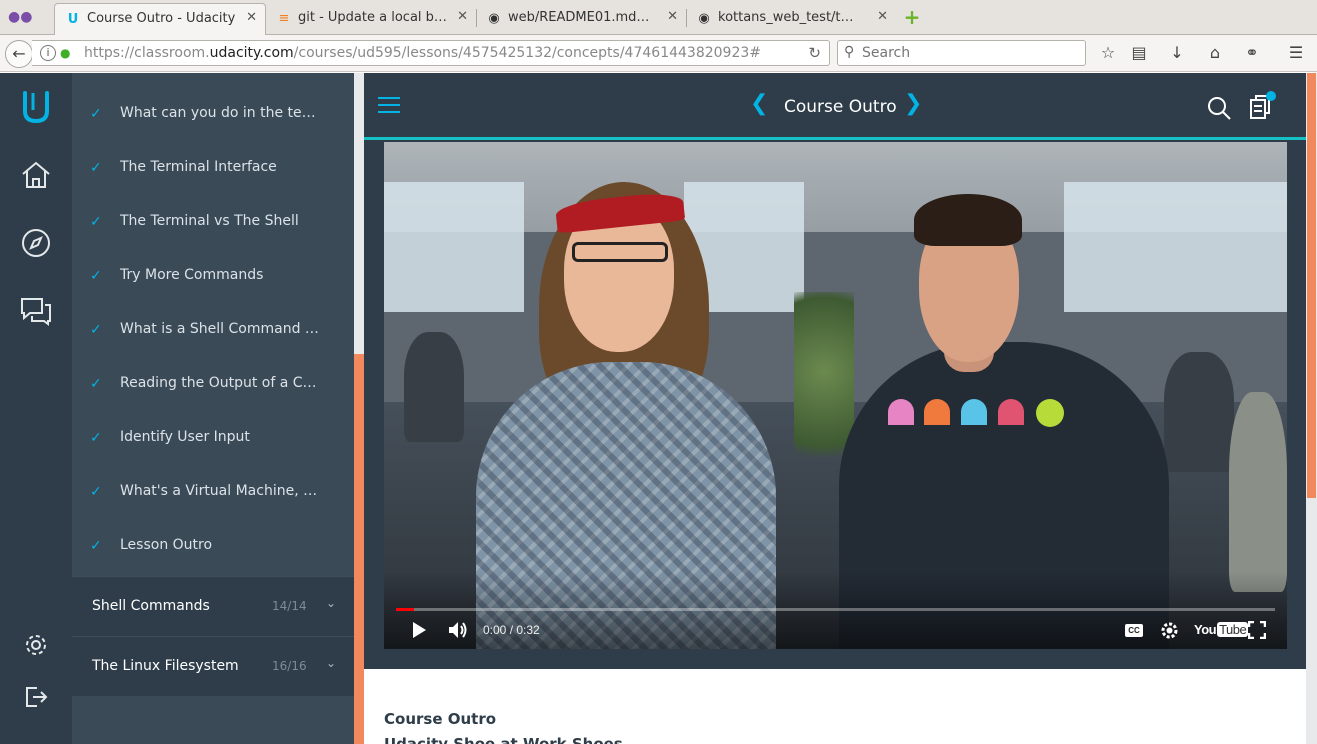 This screenshot has height=744, width=1317. What do you see at coordinates (1262, 106) in the screenshot?
I see `notes-icon` at bounding box center [1262, 106].